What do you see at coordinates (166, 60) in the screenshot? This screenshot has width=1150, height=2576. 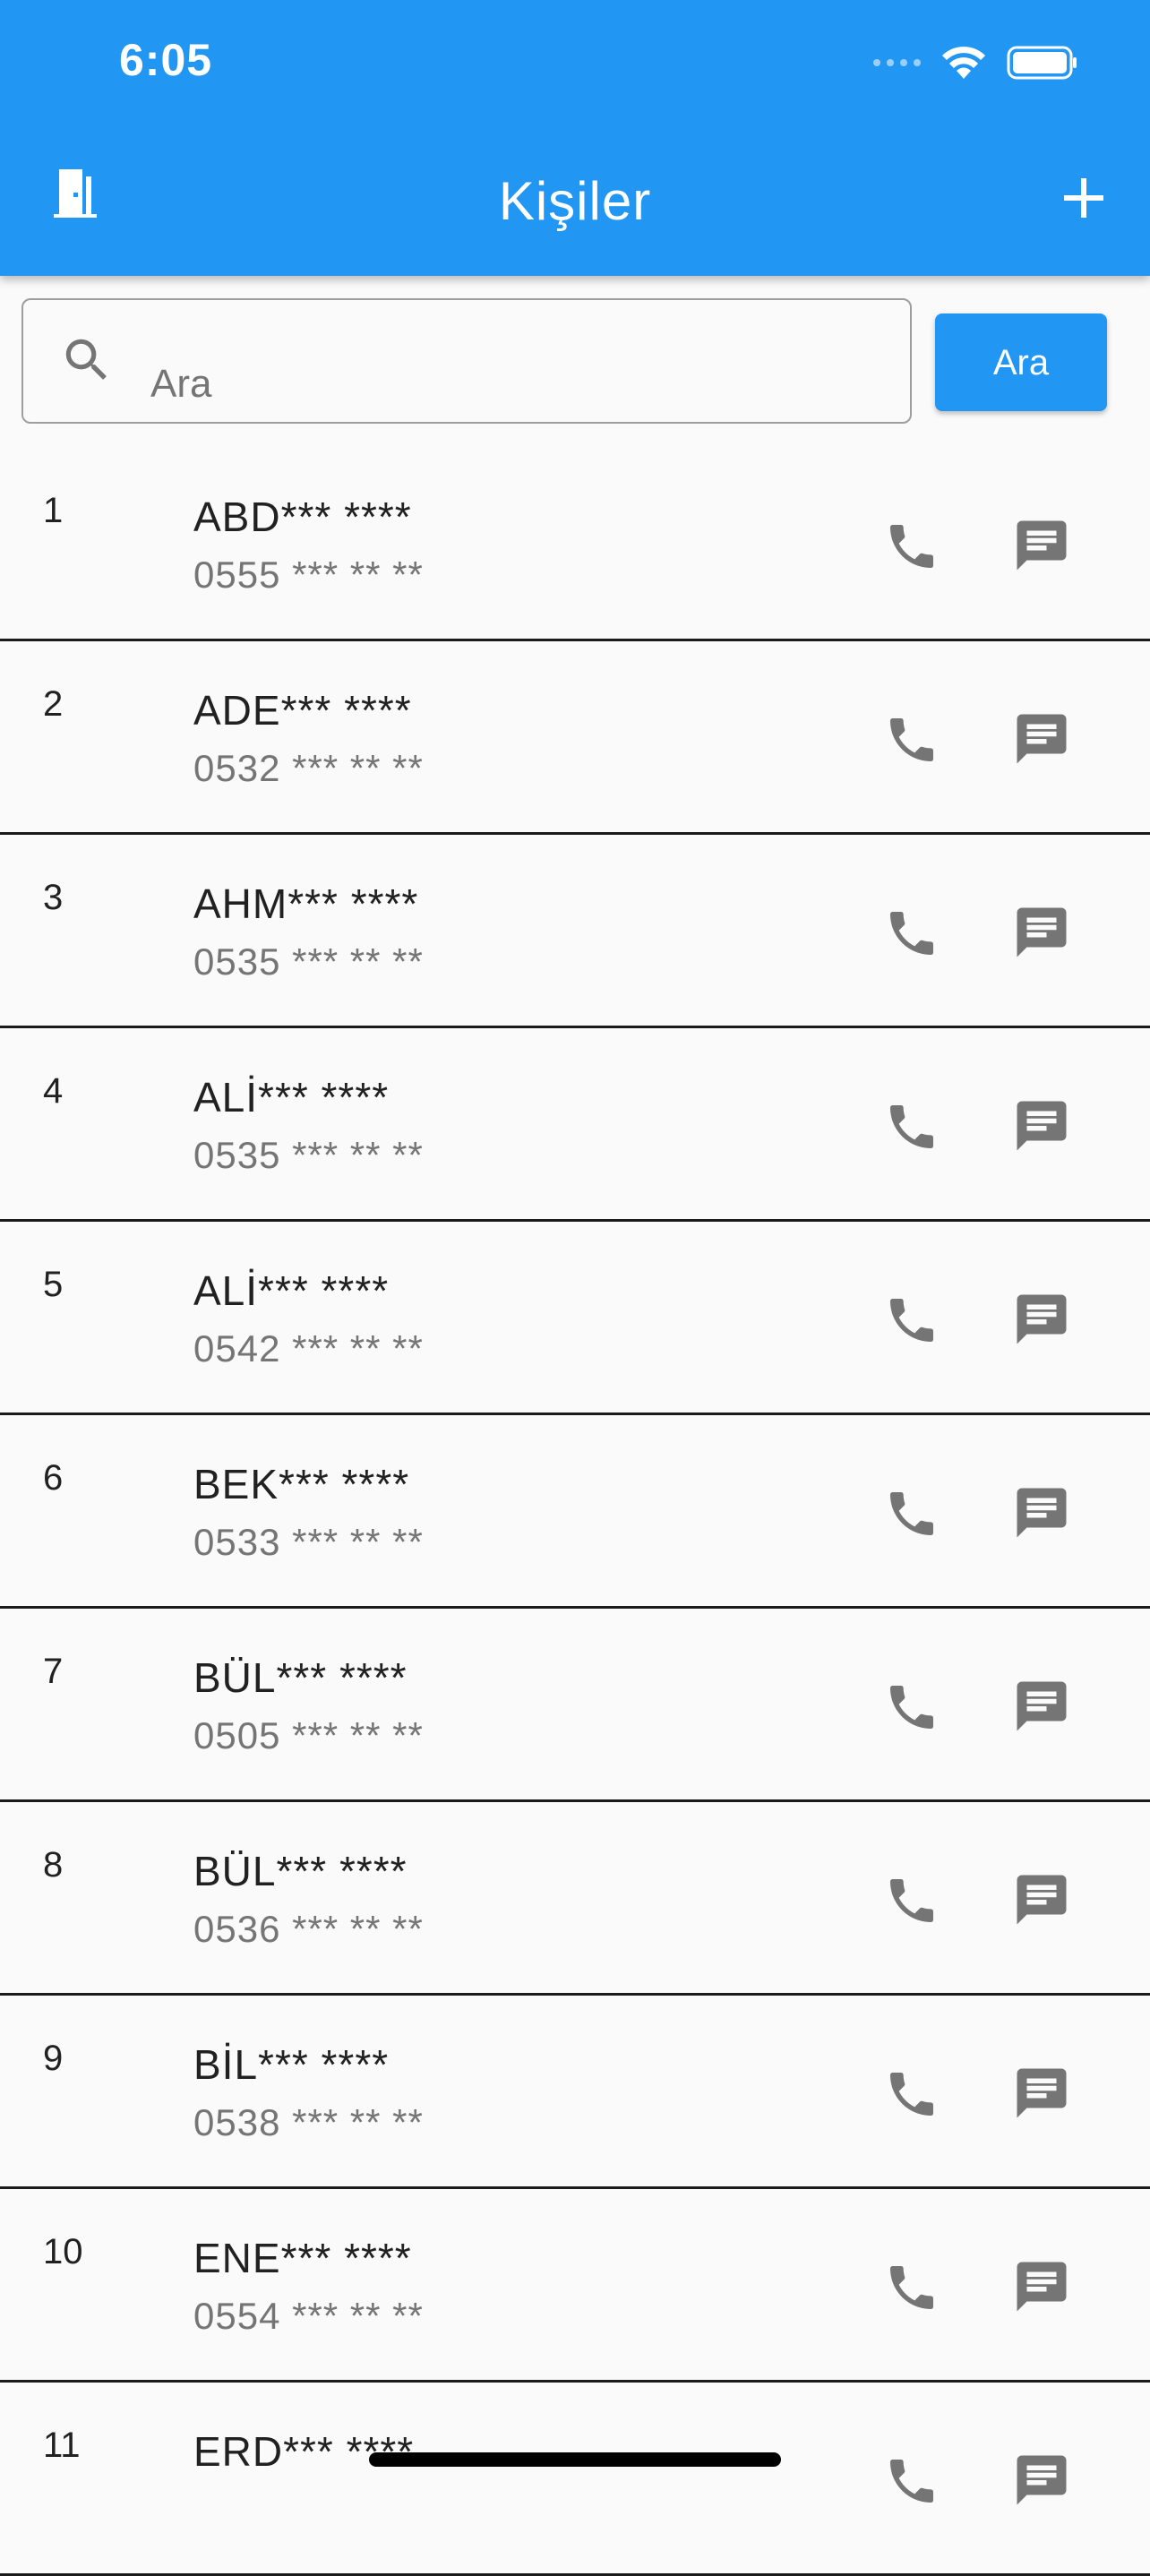 I see `status-time: 6:05` at bounding box center [166, 60].